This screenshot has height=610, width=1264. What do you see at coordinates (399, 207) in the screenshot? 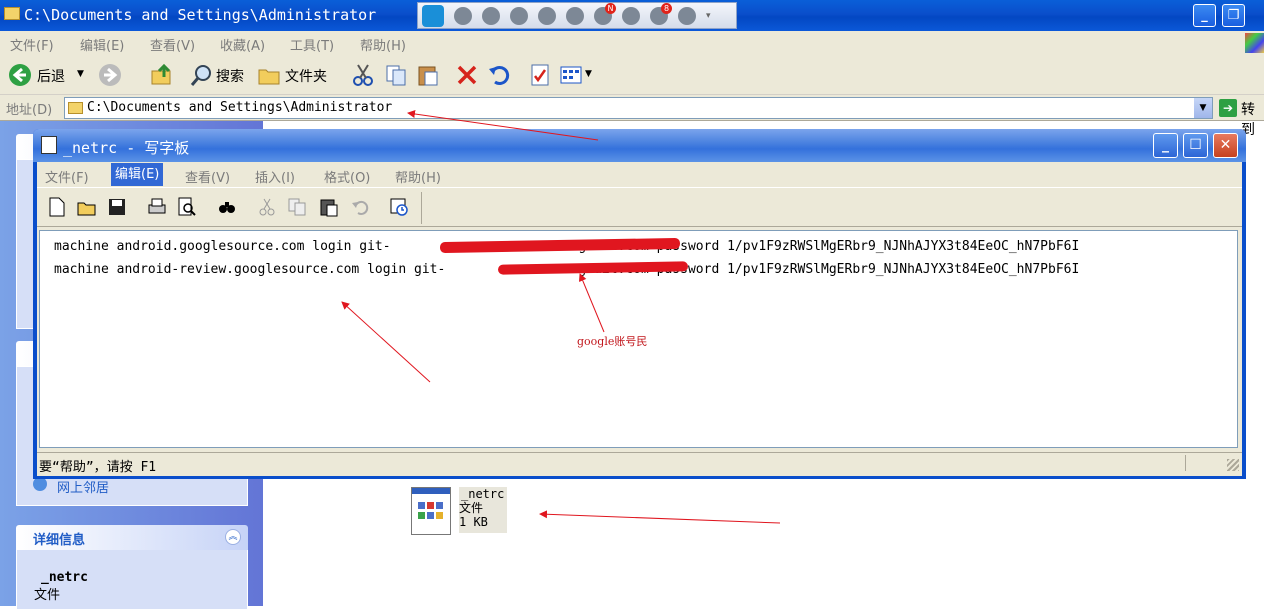
I see `insert-date-time-icon` at bounding box center [399, 207].